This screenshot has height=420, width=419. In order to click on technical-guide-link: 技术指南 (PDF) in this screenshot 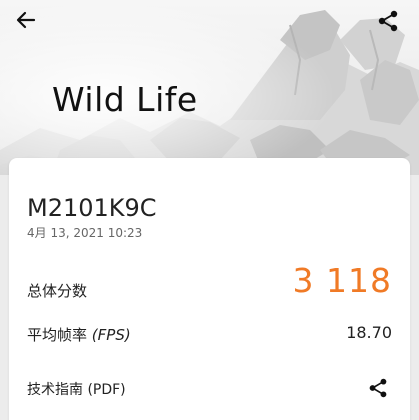, I will do `click(76, 389)`.